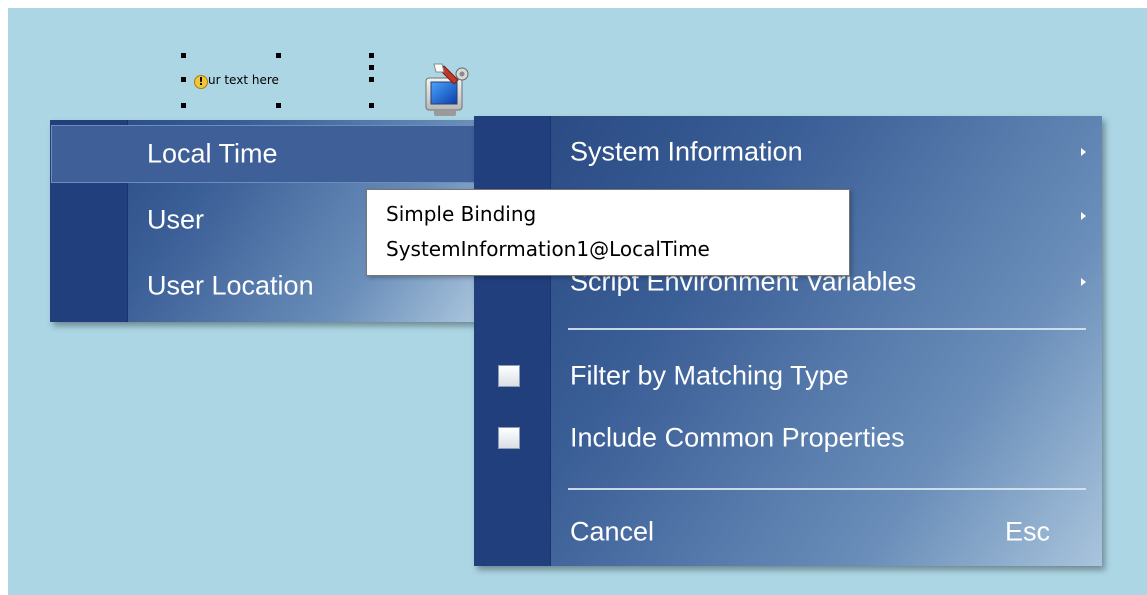 The width and height of the screenshot is (1147, 595). I want to click on menu-item-label: Include Common Properties, so click(737, 437).